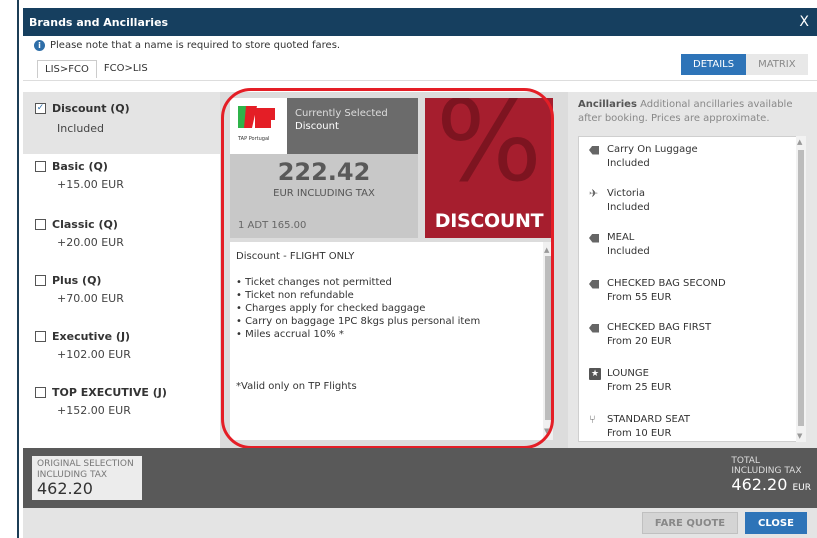 Image resolution: width=817 pixels, height=538 pixels. Describe the element at coordinates (643, 157) in the screenshot. I see `ancillary-item: Carry On Luggage Included` at that location.